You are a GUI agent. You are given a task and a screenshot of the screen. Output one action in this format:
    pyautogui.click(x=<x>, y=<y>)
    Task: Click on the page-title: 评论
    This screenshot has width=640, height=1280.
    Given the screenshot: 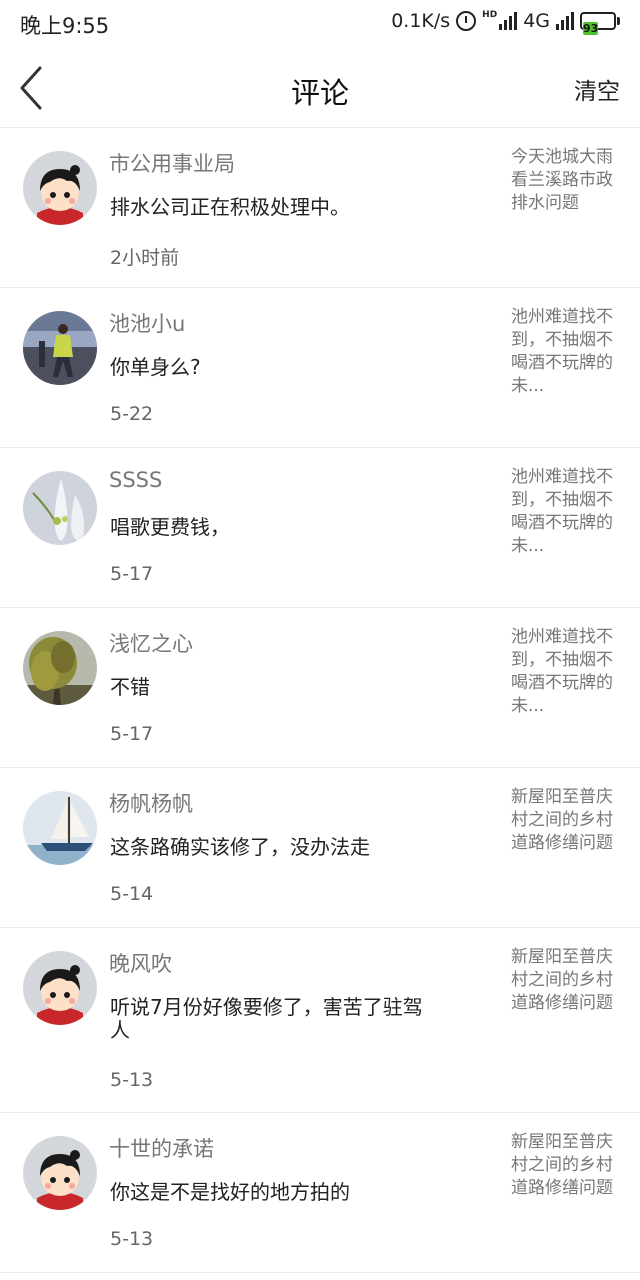 What is the action you would take?
    pyautogui.click(x=319, y=93)
    